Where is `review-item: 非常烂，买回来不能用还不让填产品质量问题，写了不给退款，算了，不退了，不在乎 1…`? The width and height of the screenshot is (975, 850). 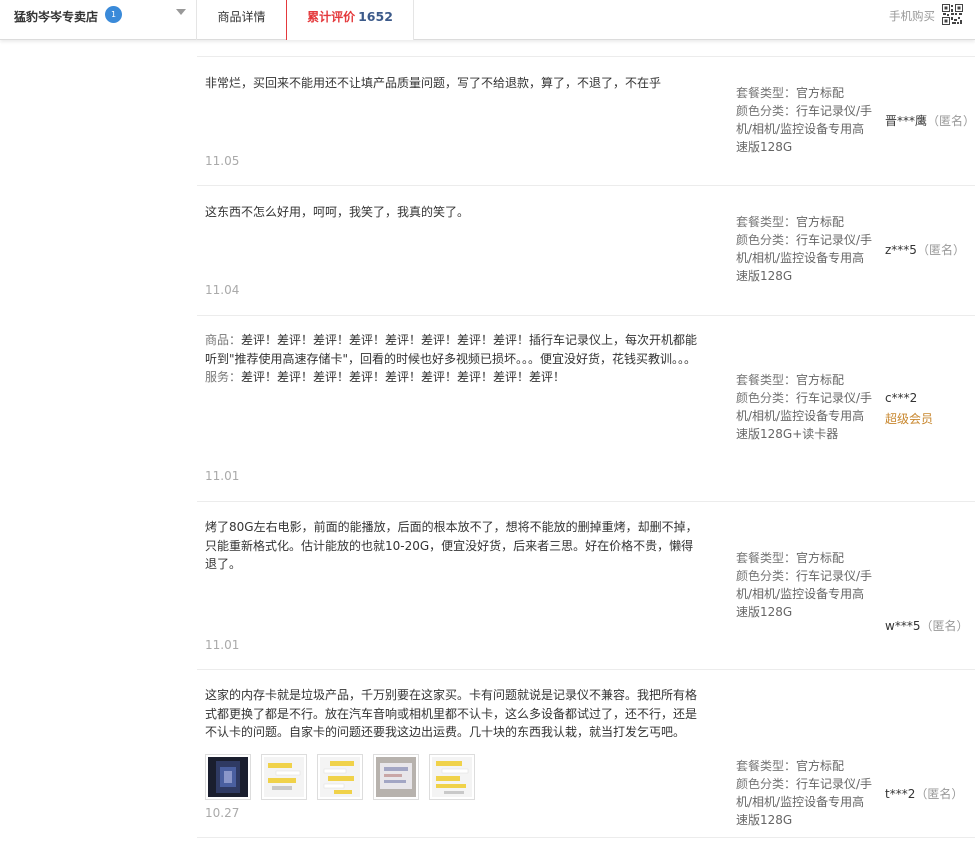
review-item: 非常烂，买回来不能用还不让填产品质量问题，写了不给退款，算了，不退了，不在乎 1… is located at coordinates (586, 121).